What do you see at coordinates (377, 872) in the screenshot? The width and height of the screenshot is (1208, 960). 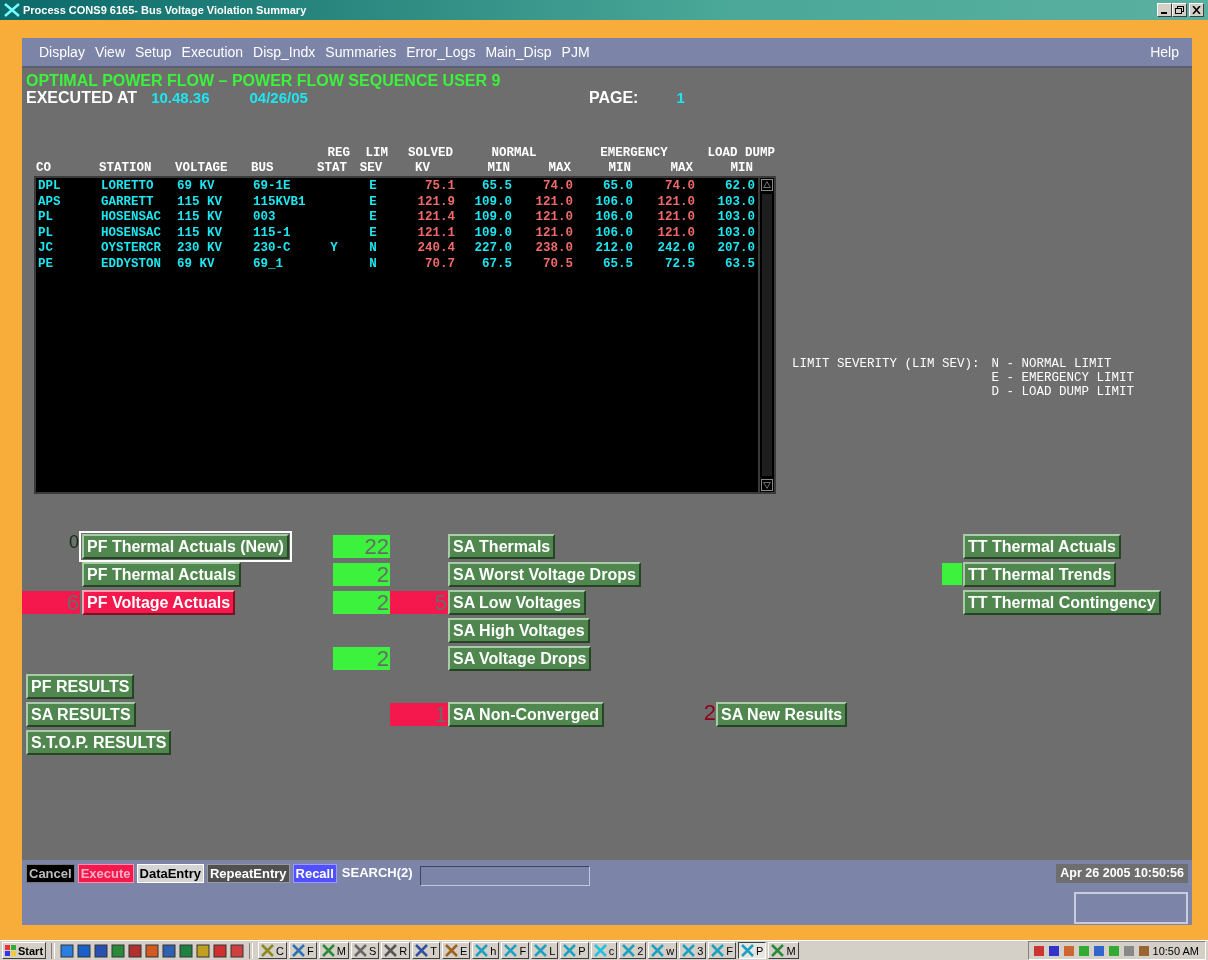 I see `search-label: SEARCH(2)` at bounding box center [377, 872].